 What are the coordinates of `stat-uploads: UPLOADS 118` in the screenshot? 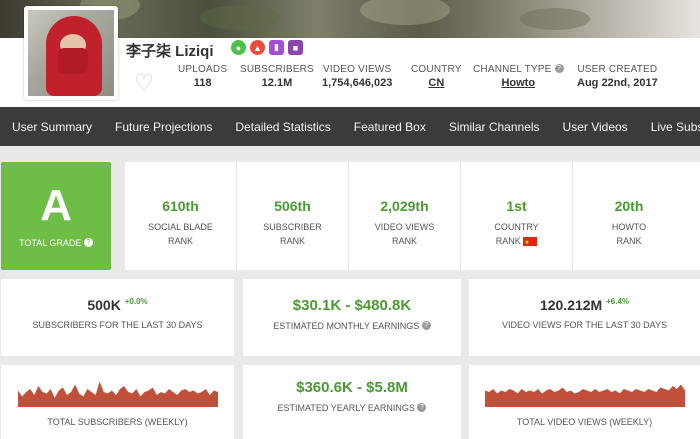 It's located at (203, 76).